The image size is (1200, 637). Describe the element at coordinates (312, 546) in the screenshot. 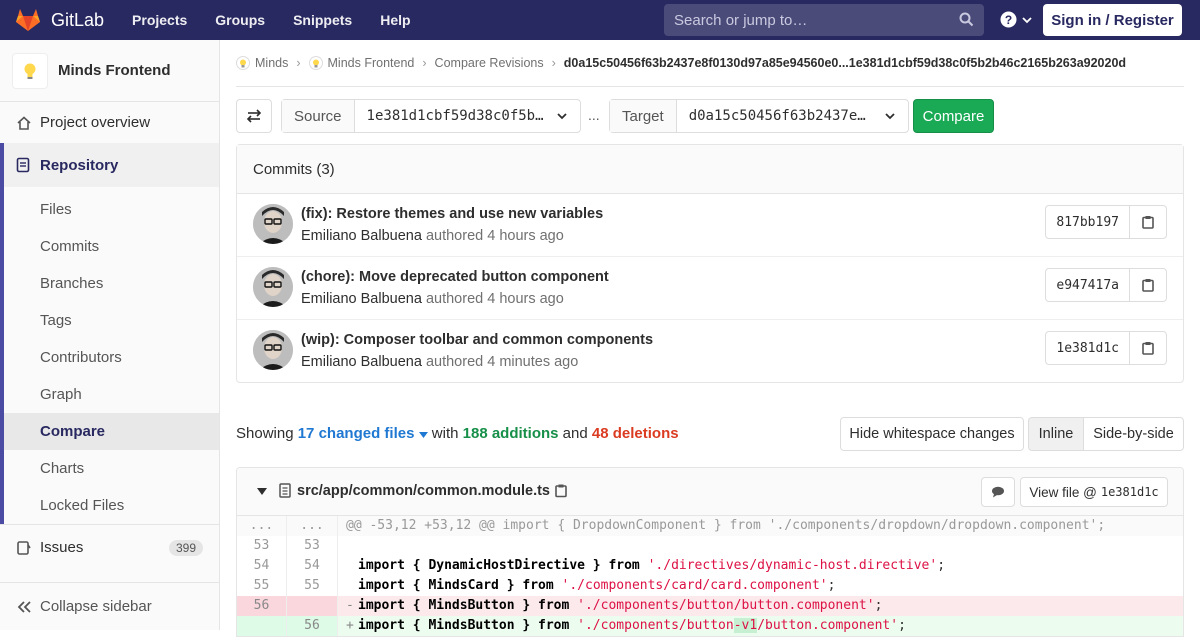

I see `line-number-new: 53` at that location.